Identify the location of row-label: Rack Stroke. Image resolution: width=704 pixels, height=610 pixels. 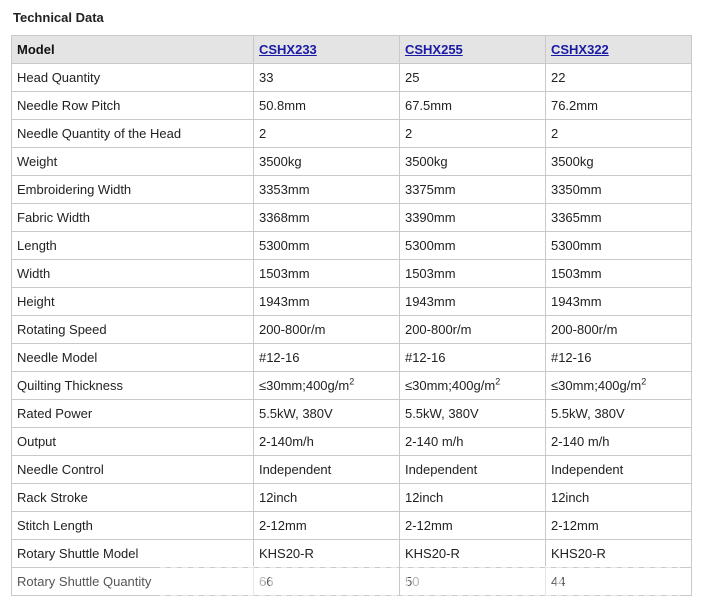
(132, 497).